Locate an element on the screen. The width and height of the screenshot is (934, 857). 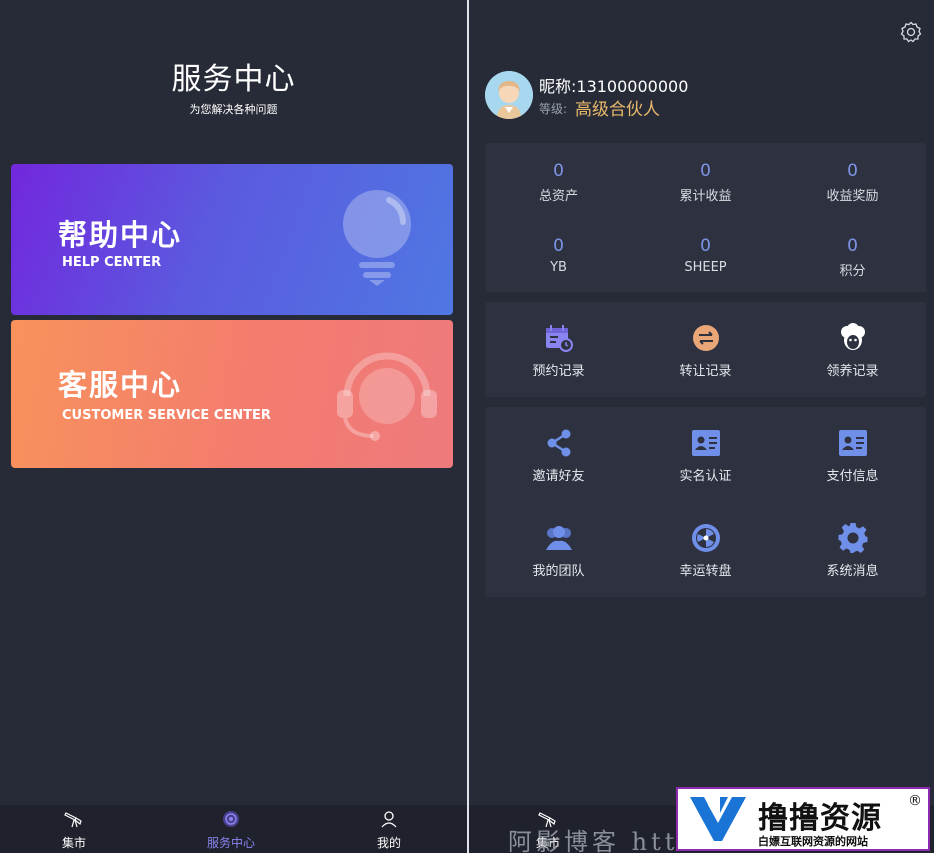
avatar is located at coordinates (509, 95).